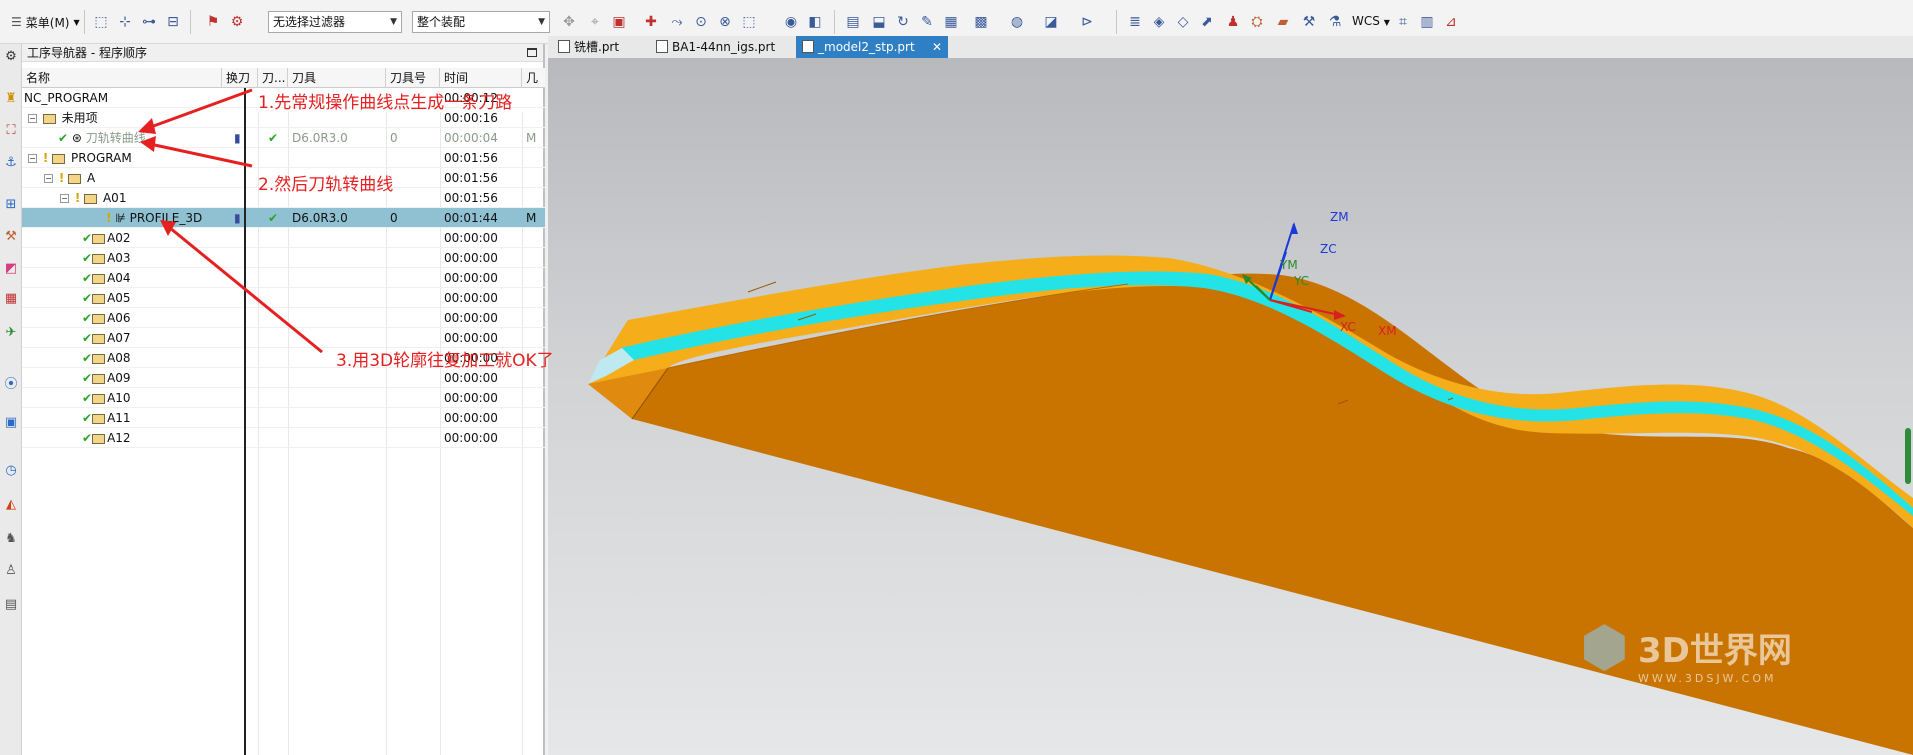  What do you see at coordinates (337, 78) in the screenshot?
I see `column-header-tool: 刀具` at bounding box center [337, 78].